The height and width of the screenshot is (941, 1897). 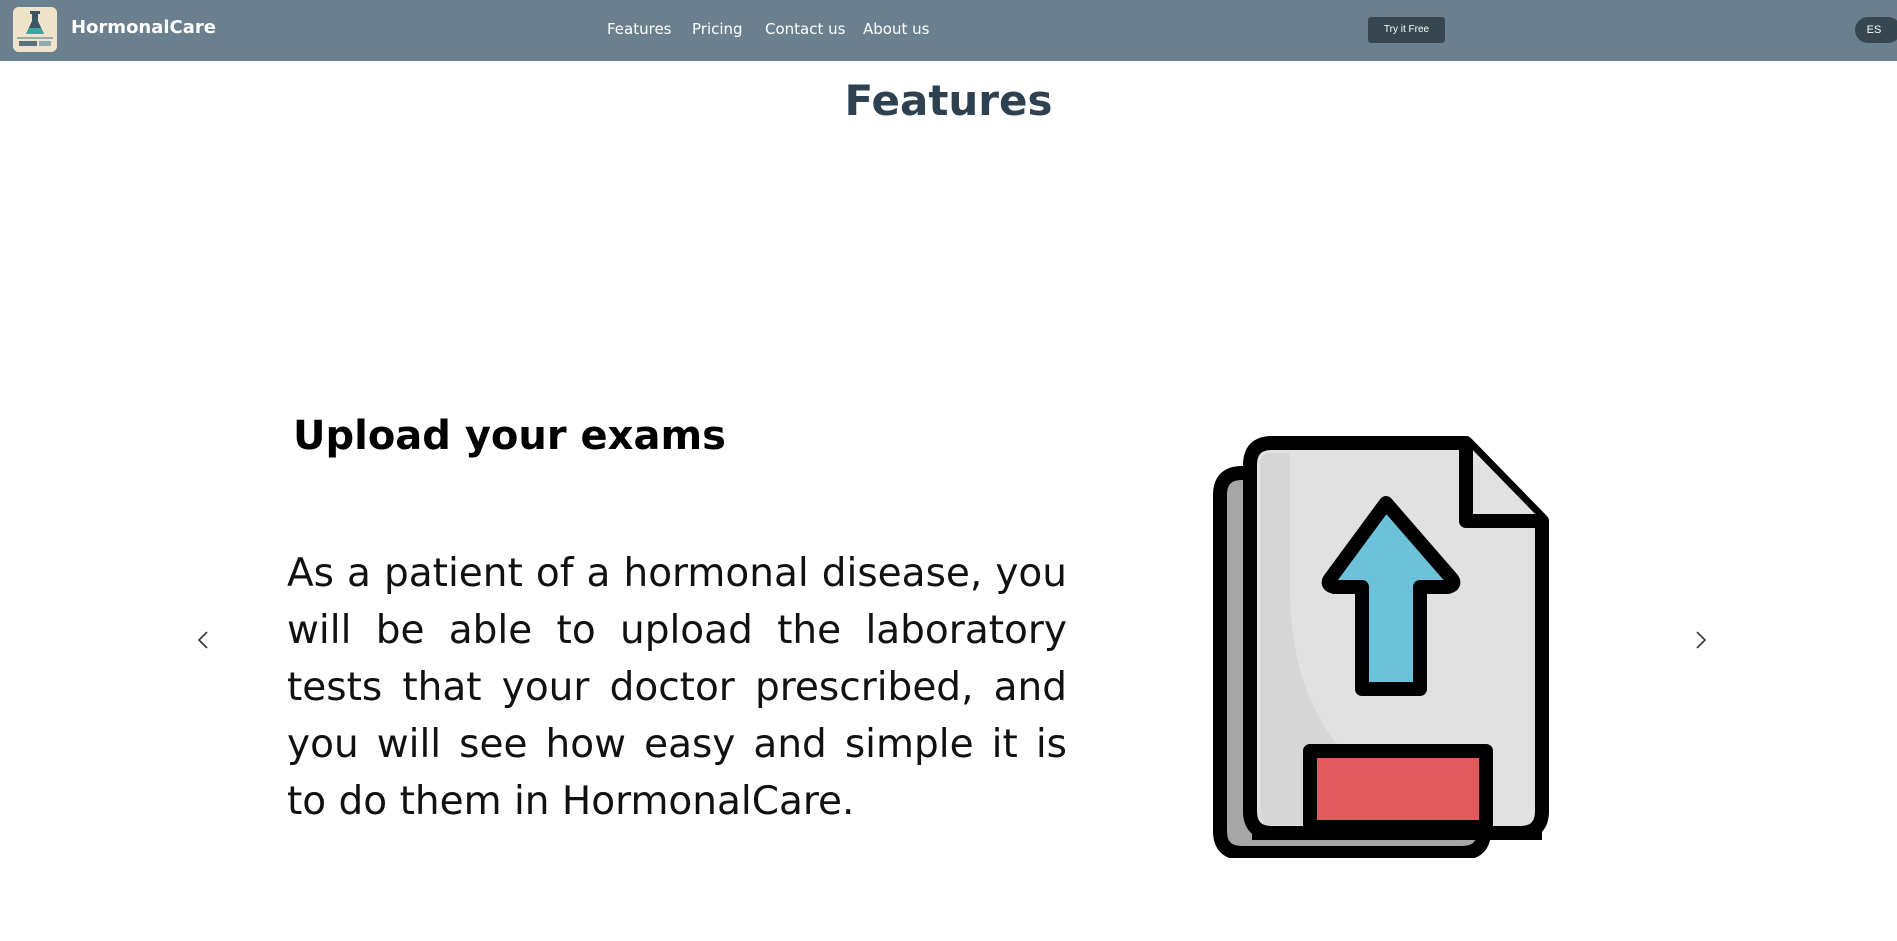 I want to click on try-free-button: Try it Free, so click(x=1406, y=30).